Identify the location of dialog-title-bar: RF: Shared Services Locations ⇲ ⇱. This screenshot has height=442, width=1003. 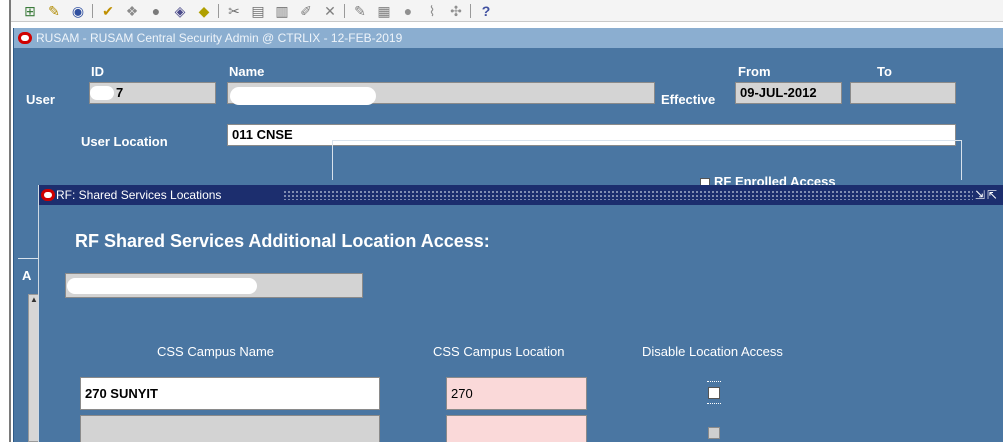
(521, 195).